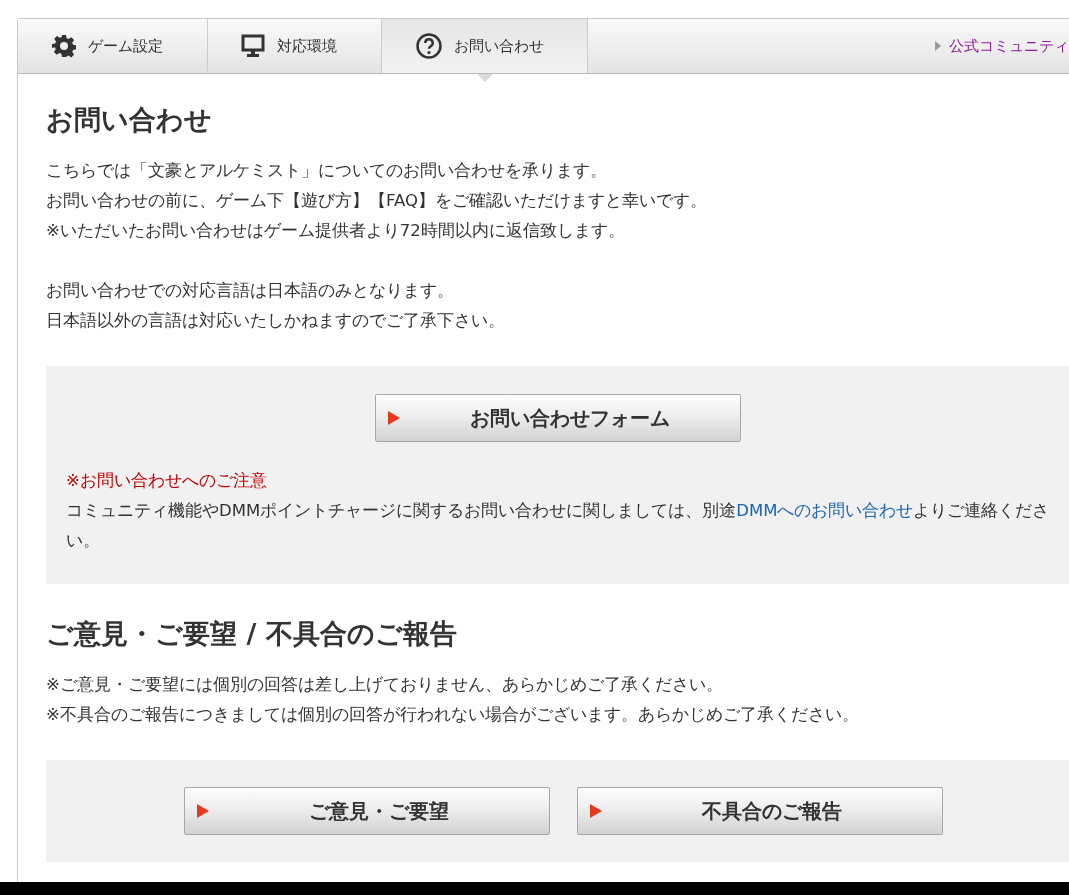 The height and width of the screenshot is (895, 1069). I want to click on gear-icon, so click(64, 46).